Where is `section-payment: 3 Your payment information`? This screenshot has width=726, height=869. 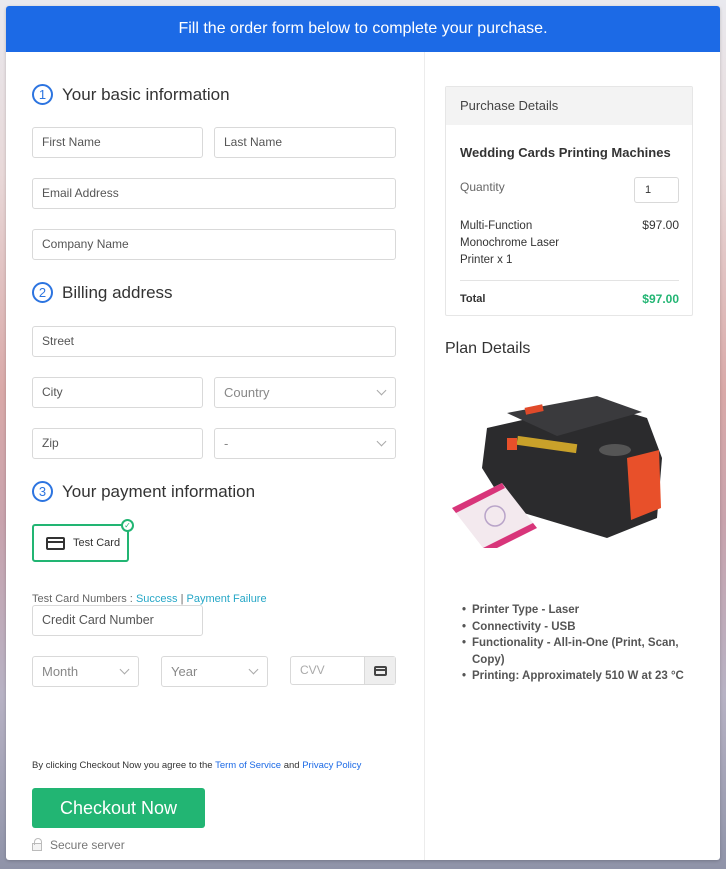
section-payment: 3 Your payment information is located at coordinates (143, 491).